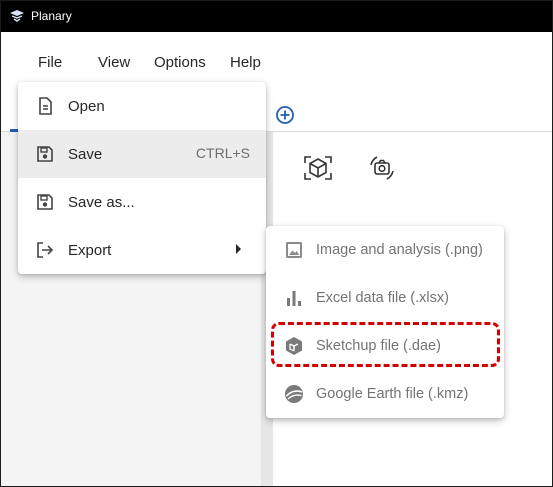  What do you see at coordinates (294, 394) in the screenshot?
I see `google-earth-icon` at bounding box center [294, 394].